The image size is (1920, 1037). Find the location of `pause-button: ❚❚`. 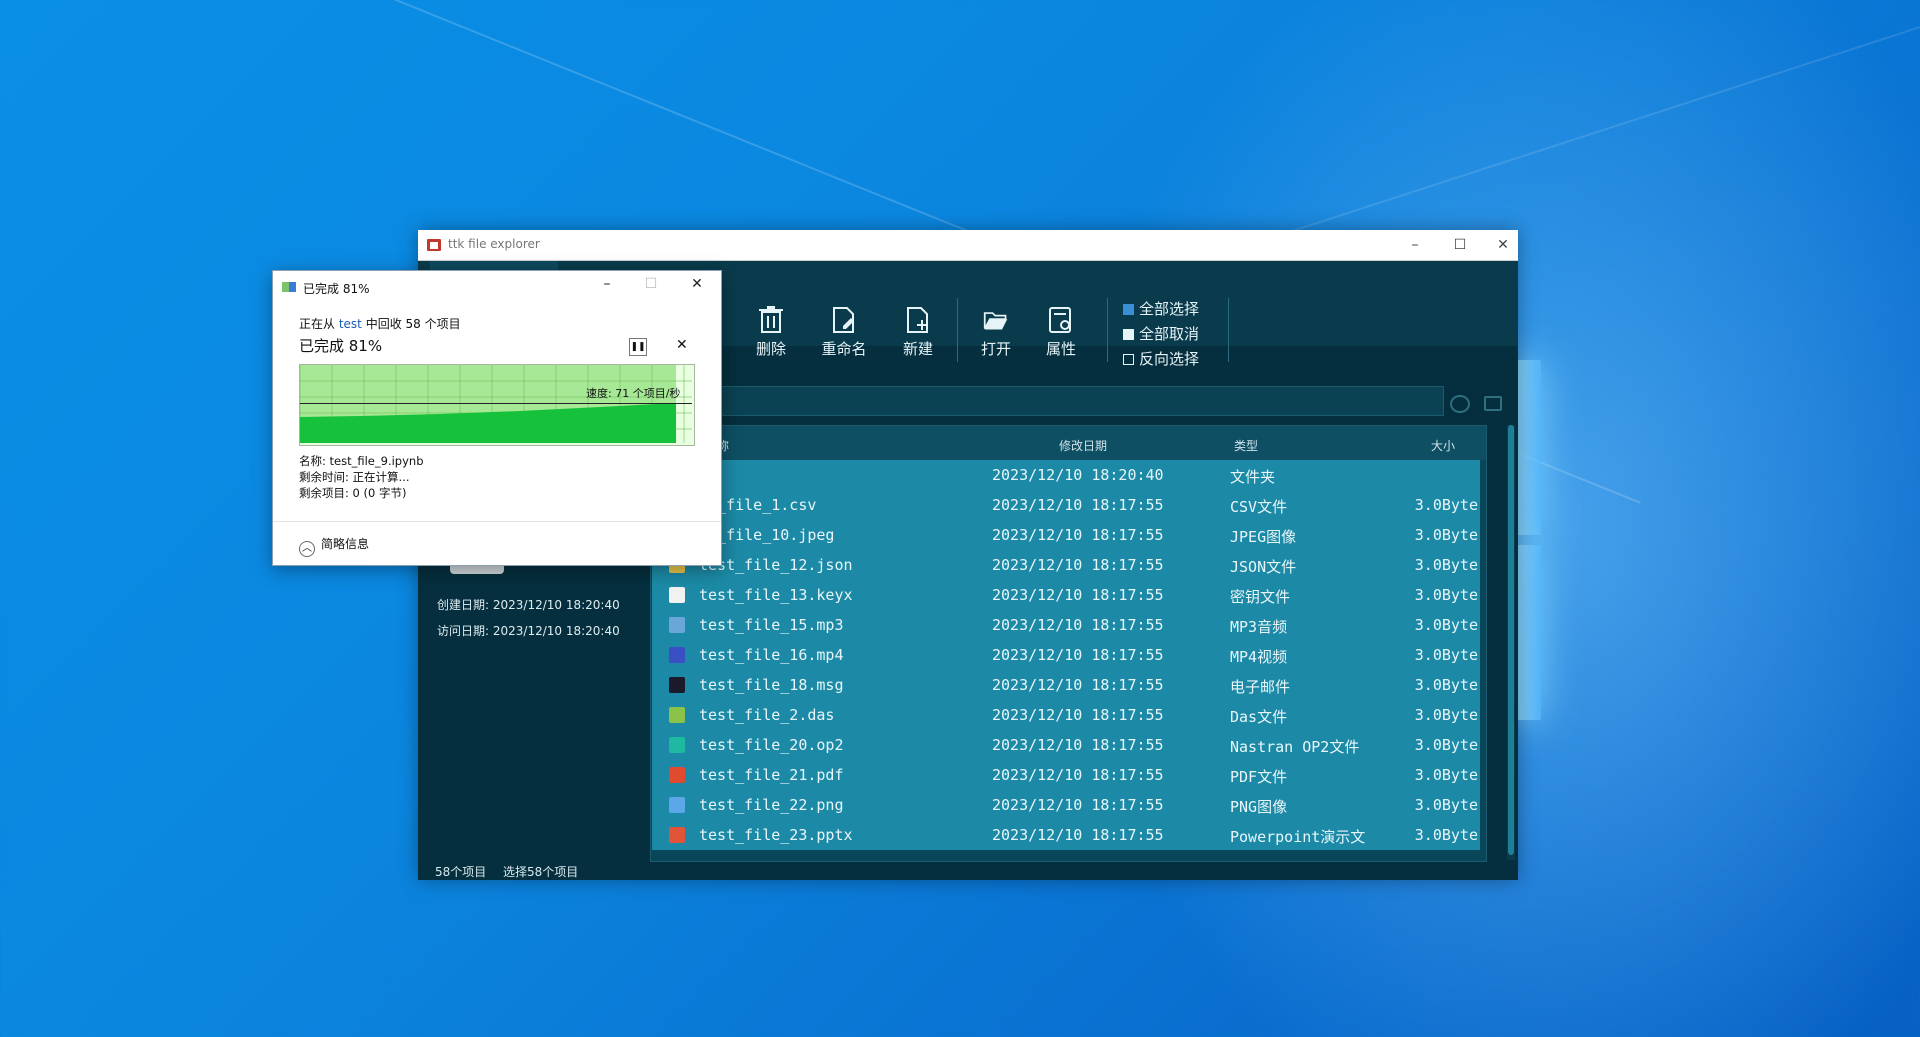

pause-button: ❚❚ is located at coordinates (638, 347).